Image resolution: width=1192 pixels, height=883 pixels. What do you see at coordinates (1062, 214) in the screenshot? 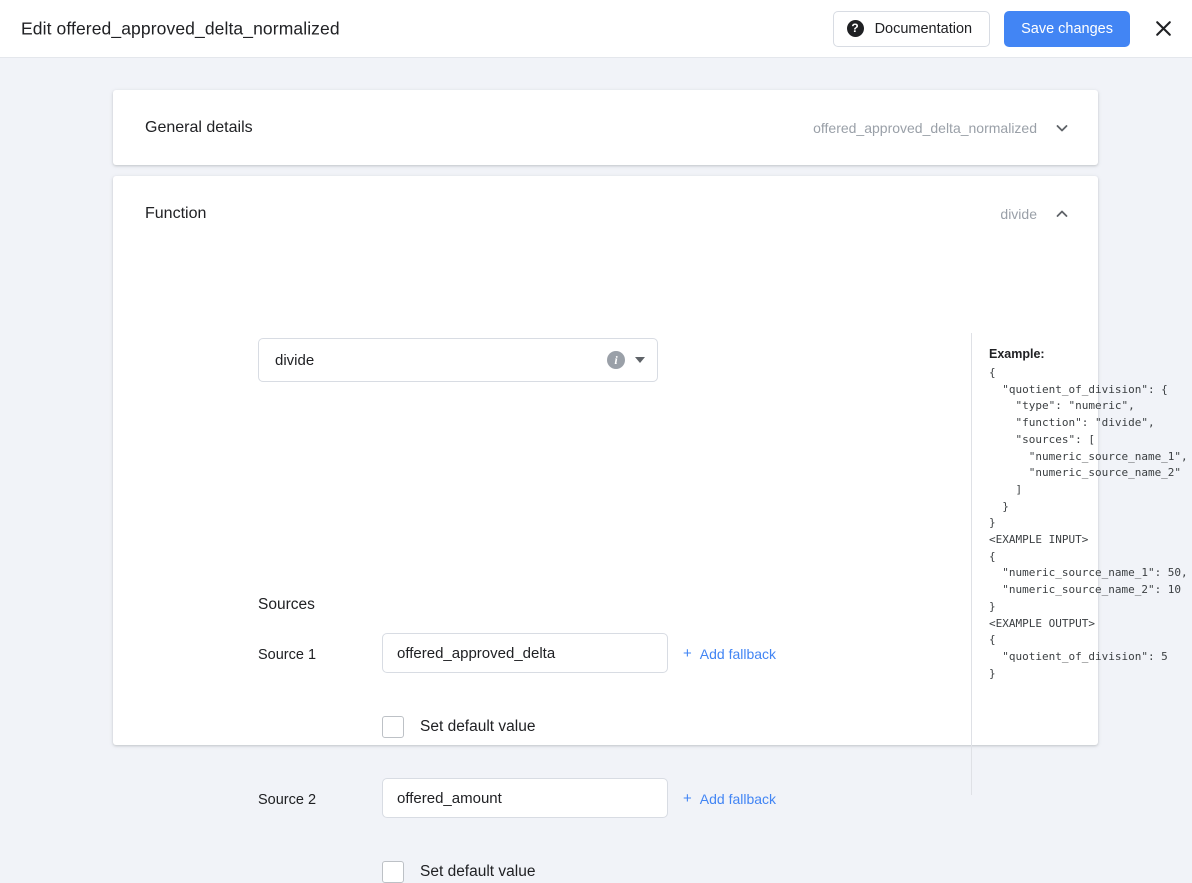
I see `chevron-up-icon` at bounding box center [1062, 214].